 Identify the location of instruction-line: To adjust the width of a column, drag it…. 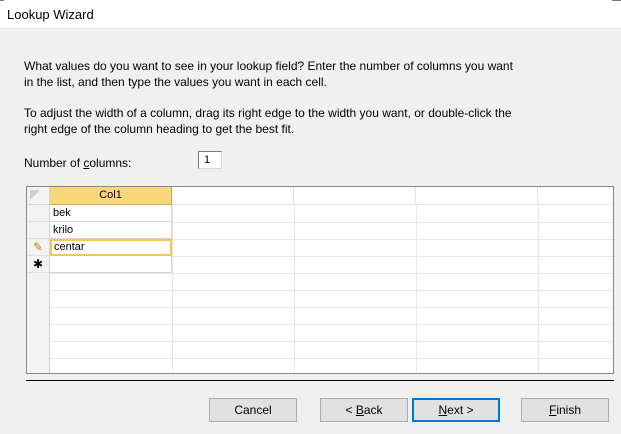
(268, 113).